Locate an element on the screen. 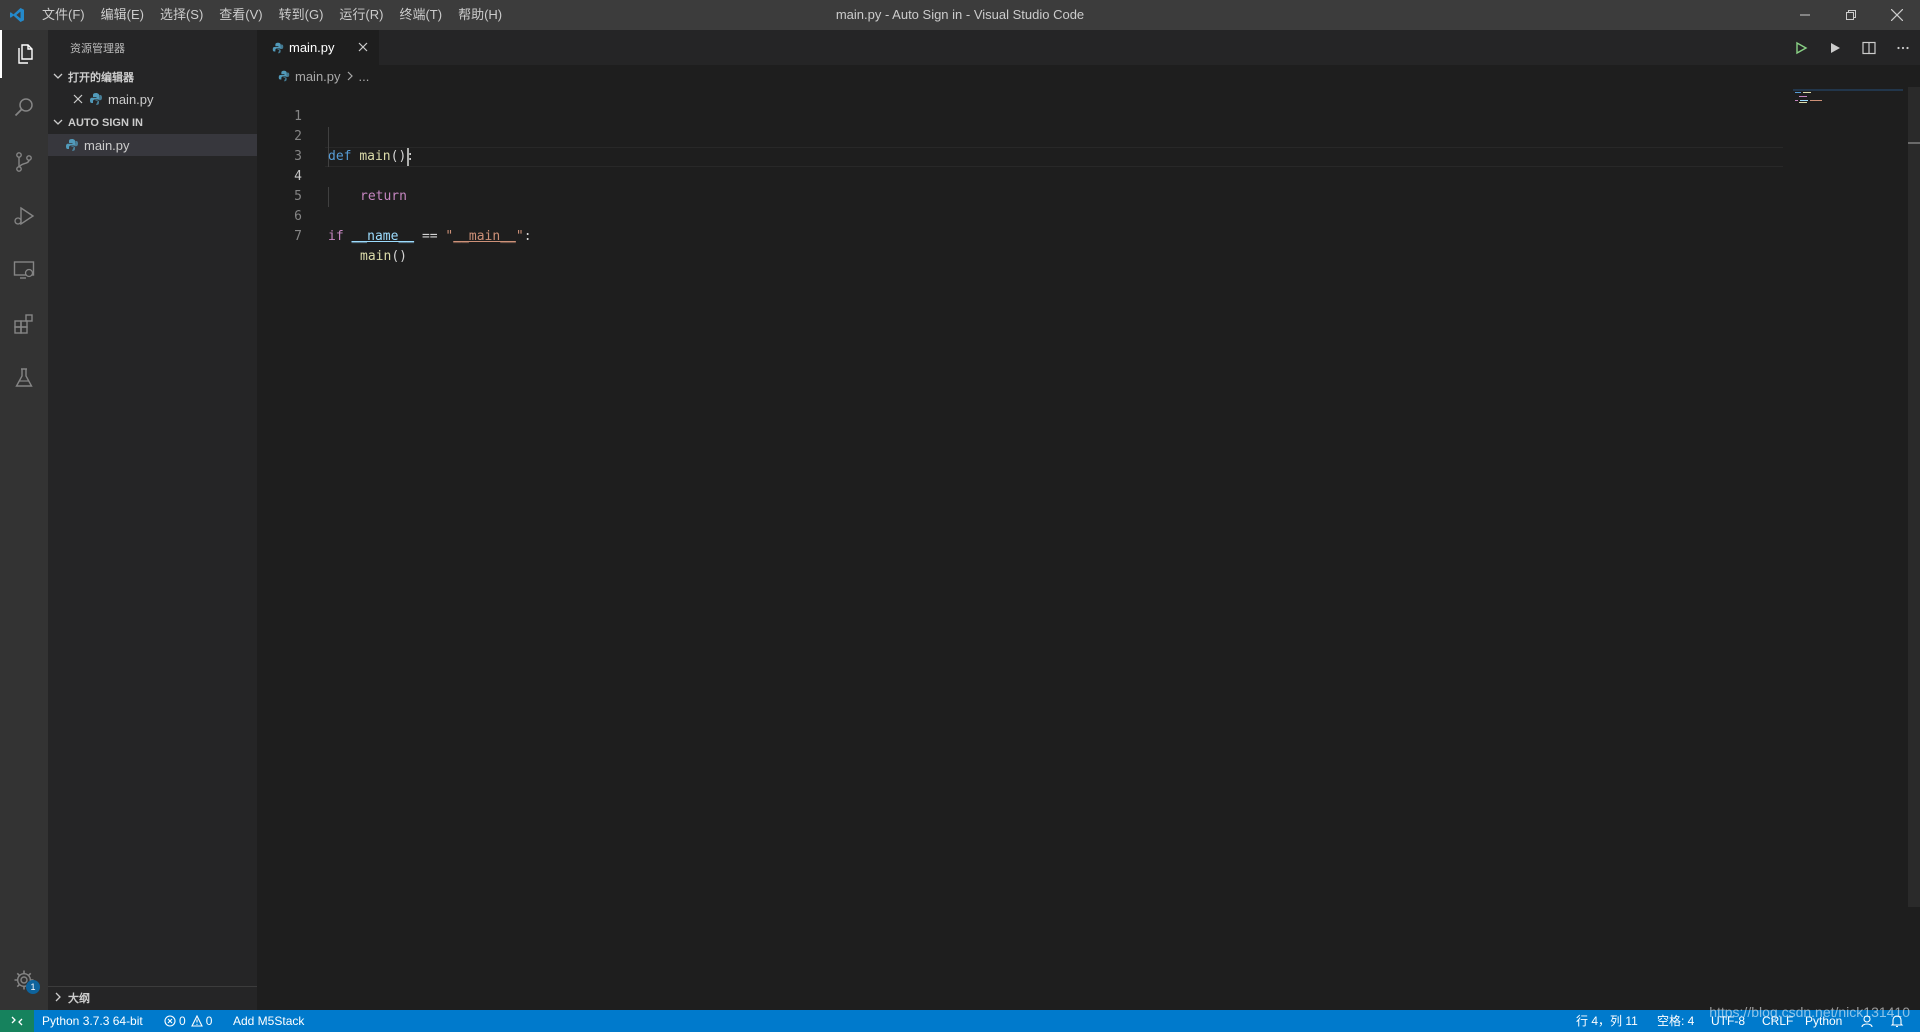 This screenshot has width=1920, height=1032. breadcrumb-file: main.py is located at coordinates (318, 76).